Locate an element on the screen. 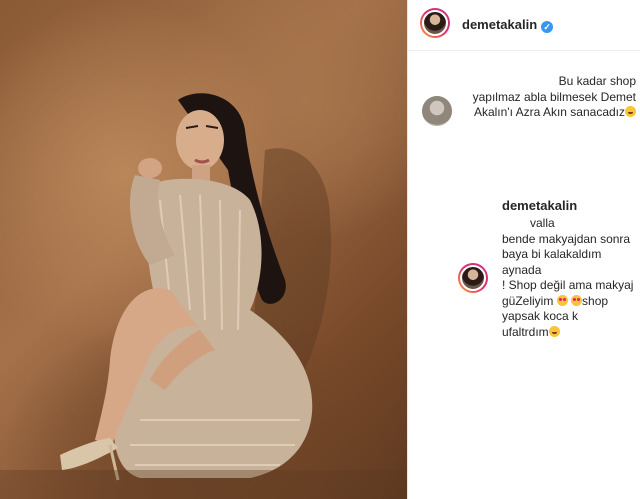  comment-line: Bu kadar shop is located at coordinates (597, 81).